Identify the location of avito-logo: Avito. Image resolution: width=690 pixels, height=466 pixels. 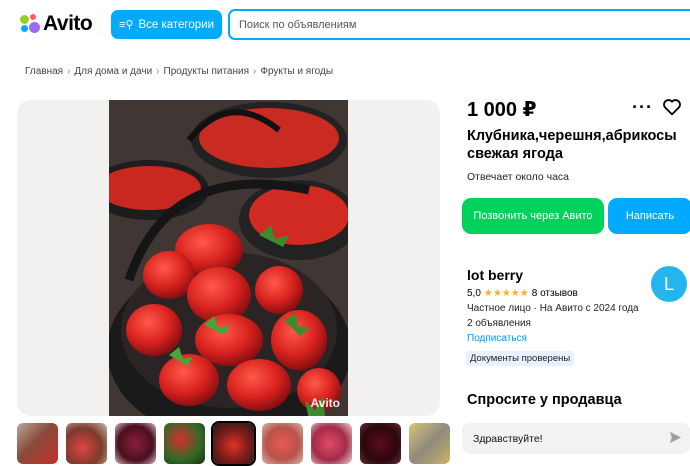
(56, 24).